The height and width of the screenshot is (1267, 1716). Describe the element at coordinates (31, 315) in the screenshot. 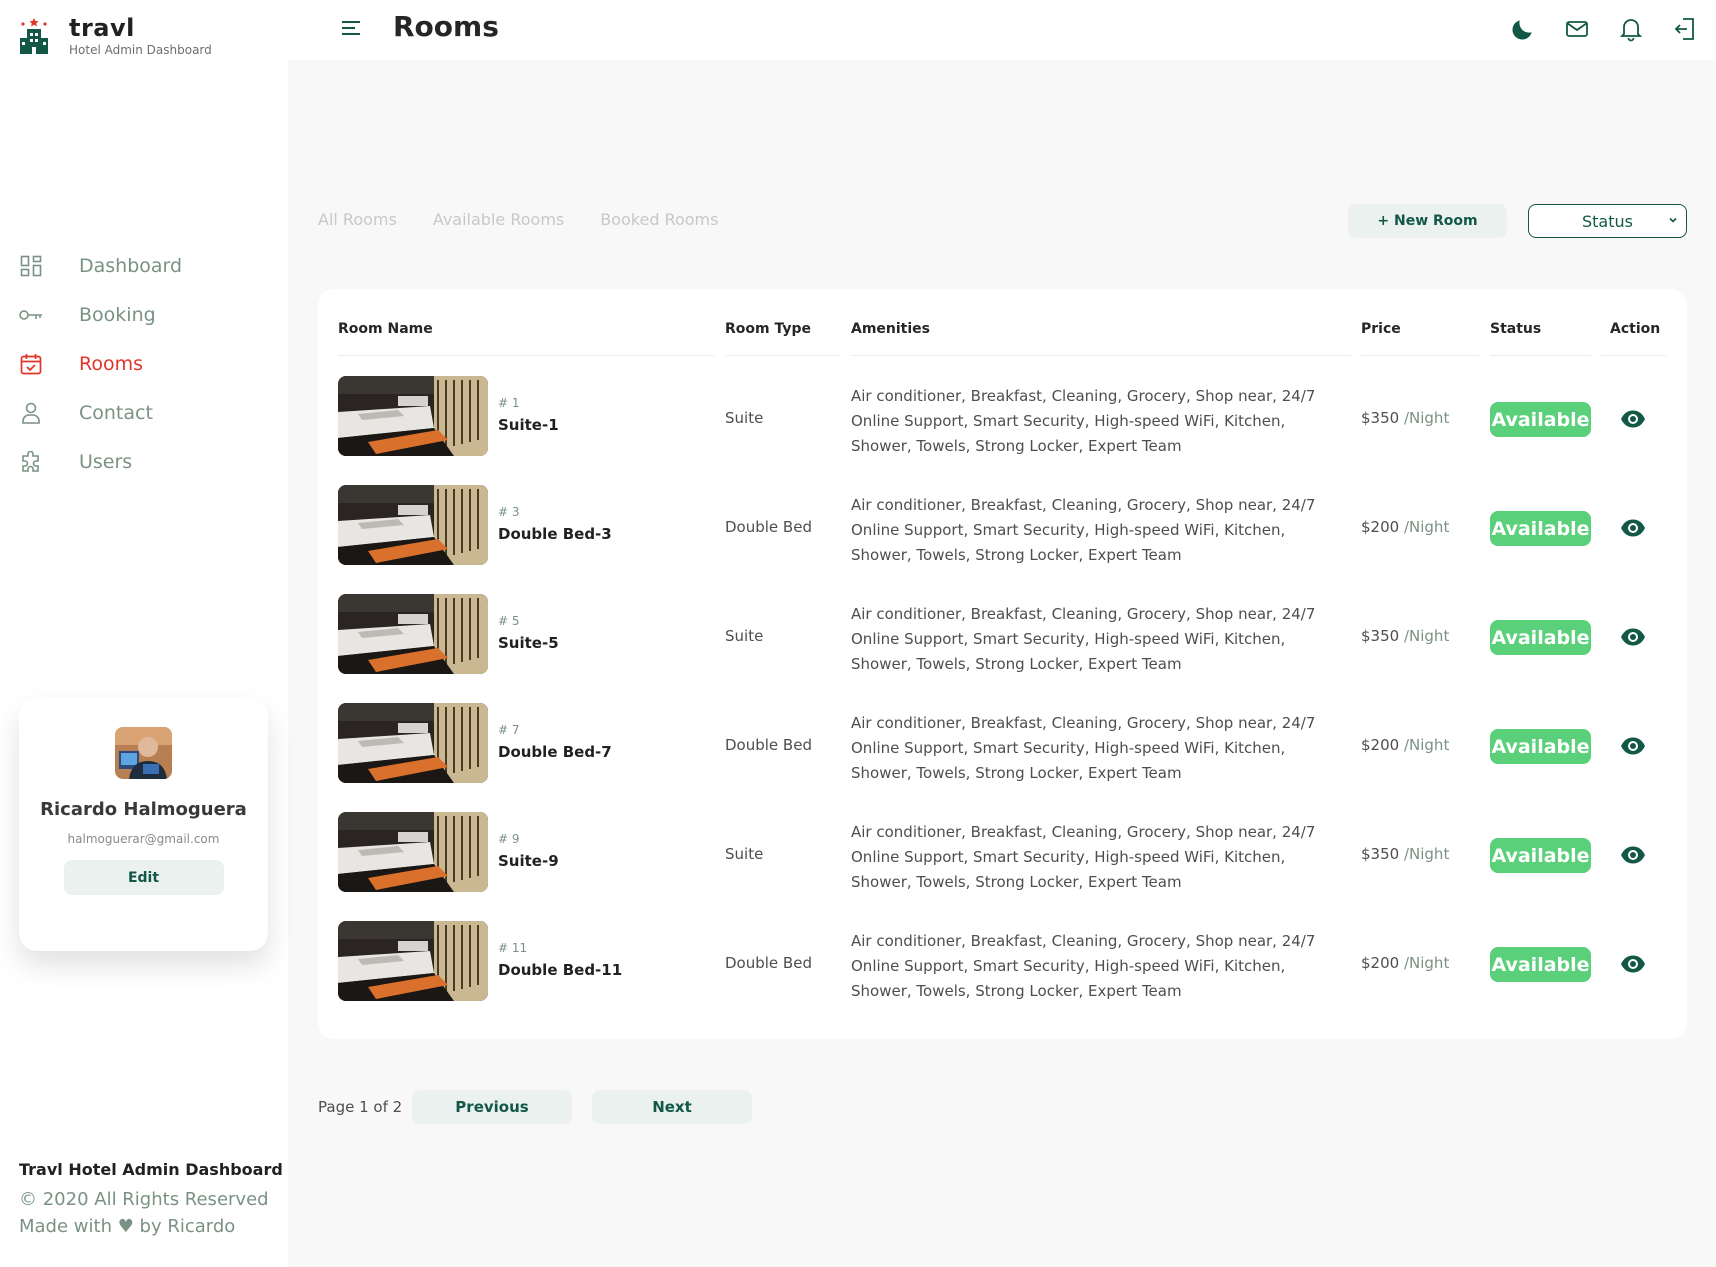

I see `key-icon` at that location.